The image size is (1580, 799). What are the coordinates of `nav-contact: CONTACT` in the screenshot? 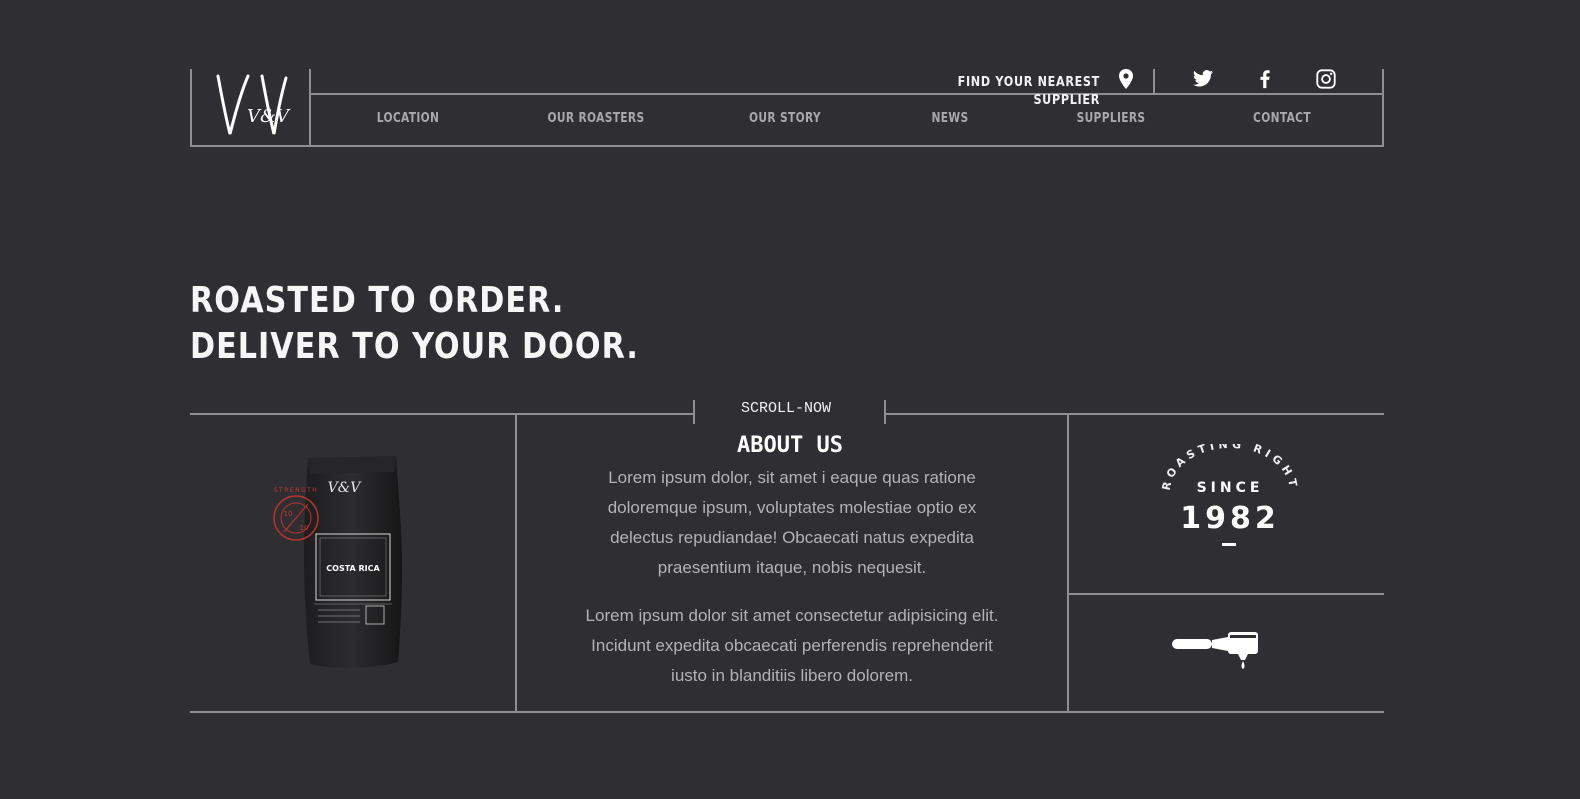 It's located at (1282, 119).